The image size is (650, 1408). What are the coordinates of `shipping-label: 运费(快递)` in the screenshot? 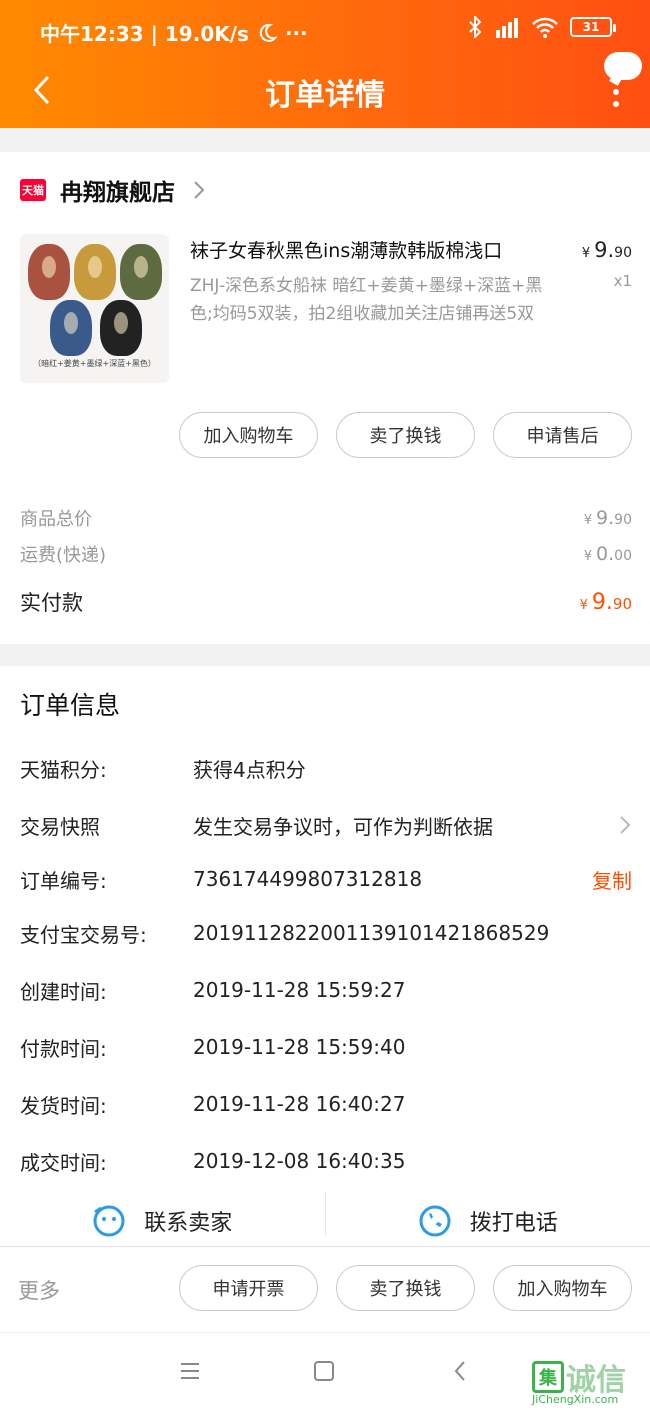 It's located at (63, 555).